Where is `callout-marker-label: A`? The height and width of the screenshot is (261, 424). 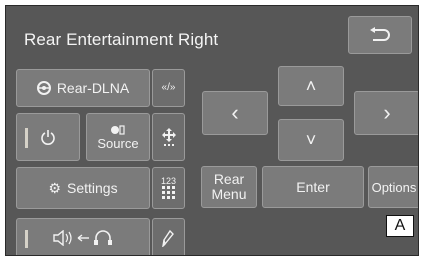 callout-marker-label: A is located at coordinates (400, 225).